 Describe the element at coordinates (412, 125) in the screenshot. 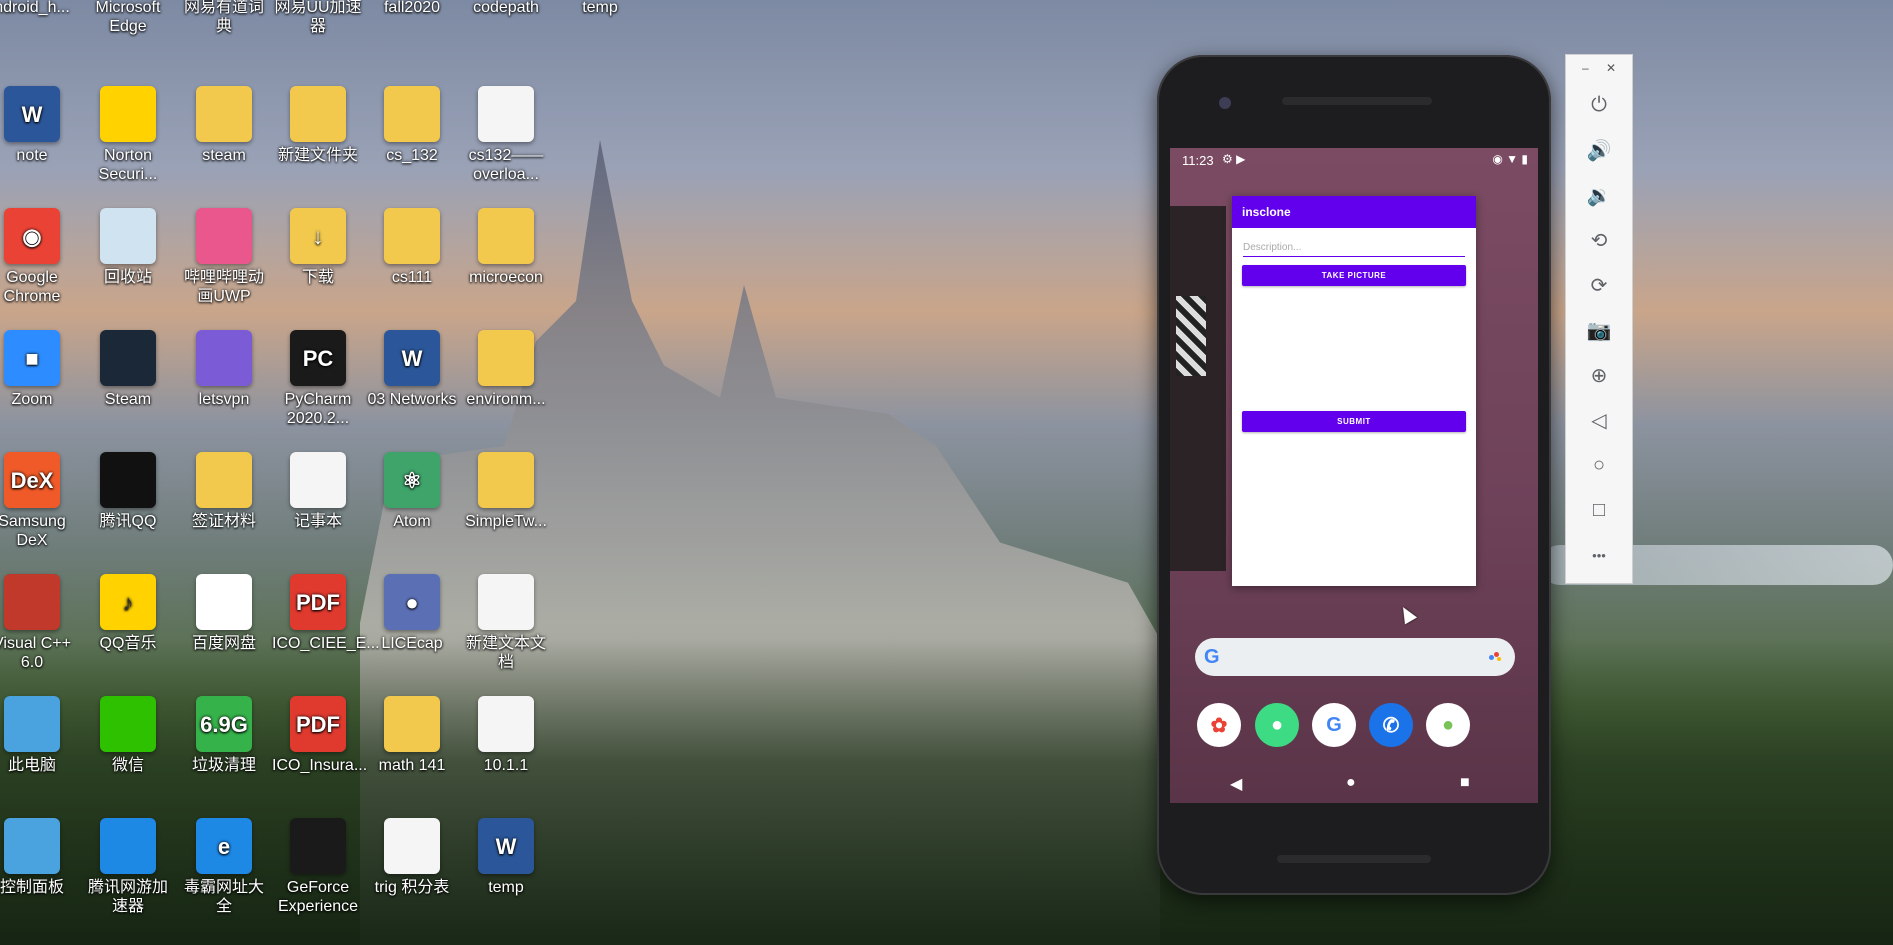

I see `desktop-icon: cs_132` at that location.